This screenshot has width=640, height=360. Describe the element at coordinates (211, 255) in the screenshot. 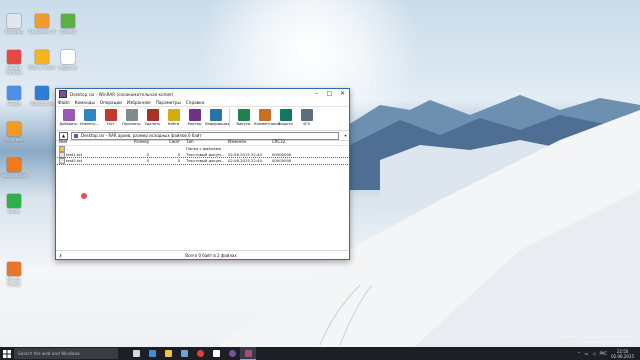

I see `status-text: Всего 0 байт в 2 файлах` at that location.